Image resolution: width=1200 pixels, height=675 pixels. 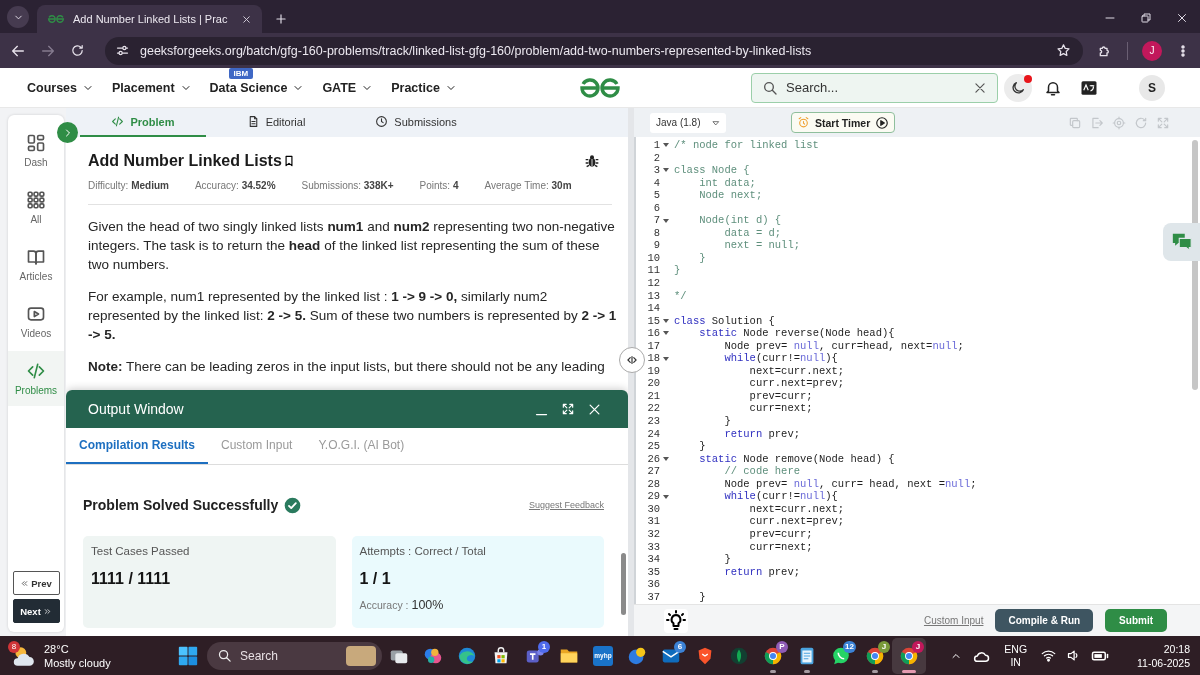 I want to click on taskbar-app: 12, so click(x=841, y=655).